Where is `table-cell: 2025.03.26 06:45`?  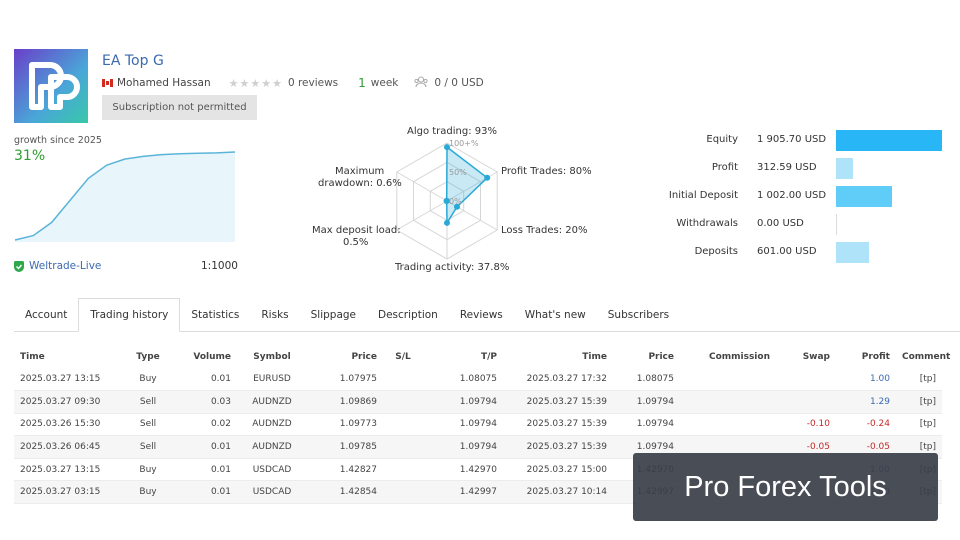 table-cell: 2025.03.26 06:45 is located at coordinates (66, 447).